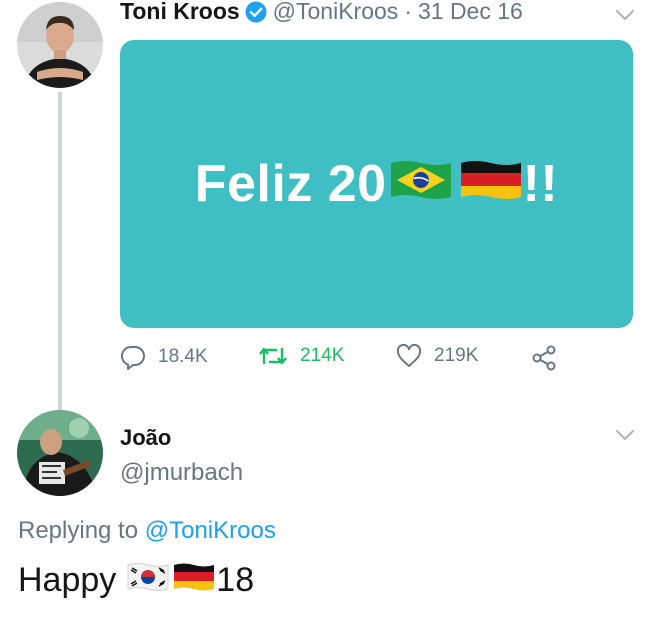 The height and width of the screenshot is (619, 650). What do you see at coordinates (336, 12) in the screenshot?
I see `author-handle: @ToniKroos` at bounding box center [336, 12].